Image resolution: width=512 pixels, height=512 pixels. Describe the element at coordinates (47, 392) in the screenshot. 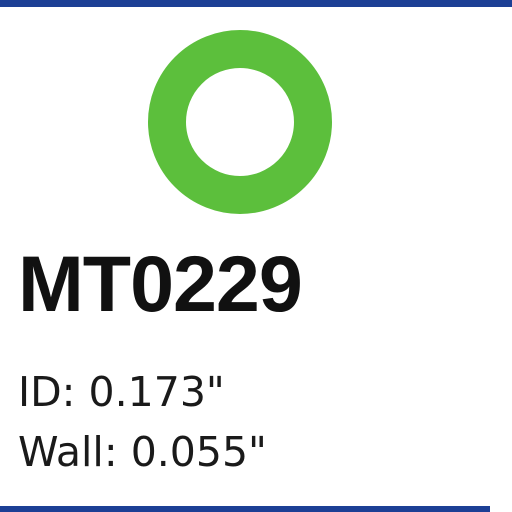

I see `spec-id-label: ID:` at that location.